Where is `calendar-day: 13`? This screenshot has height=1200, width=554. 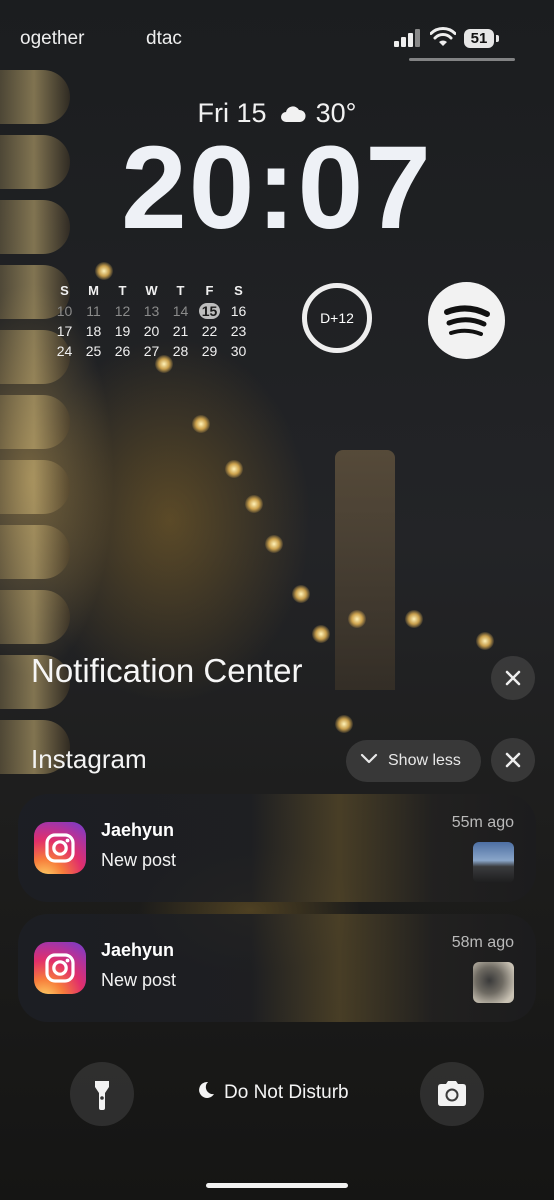 calendar-day: 13 is located at coordinates (151, 311).